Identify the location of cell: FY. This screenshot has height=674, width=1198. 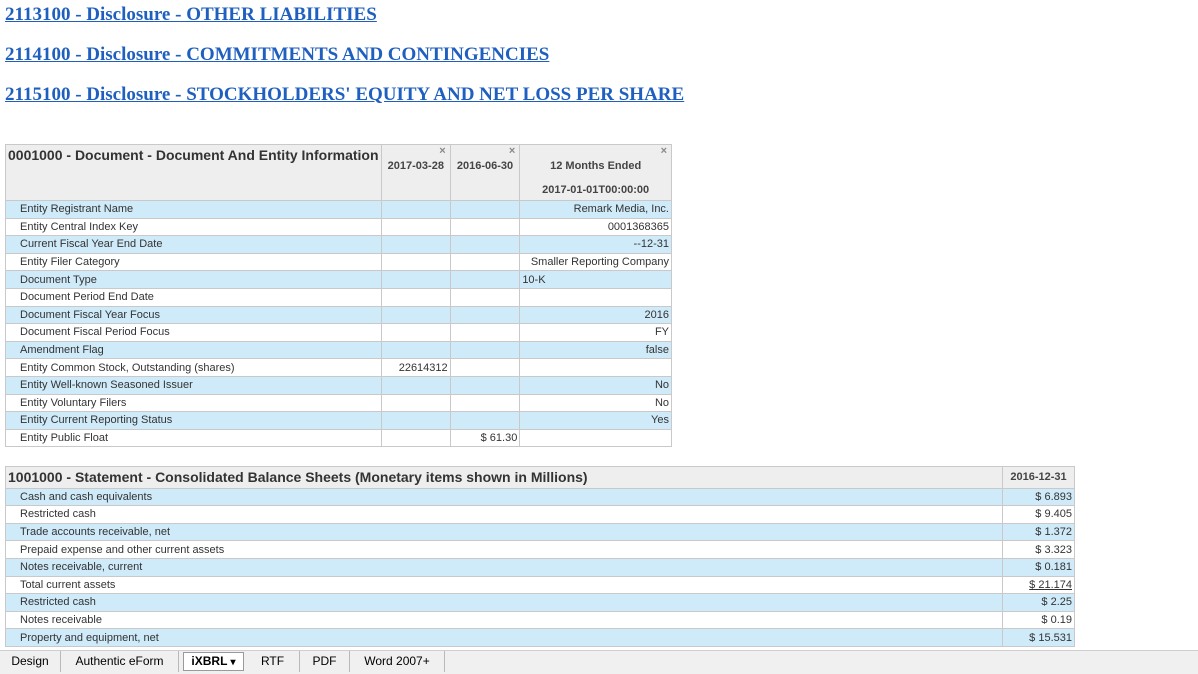
(595, 332).